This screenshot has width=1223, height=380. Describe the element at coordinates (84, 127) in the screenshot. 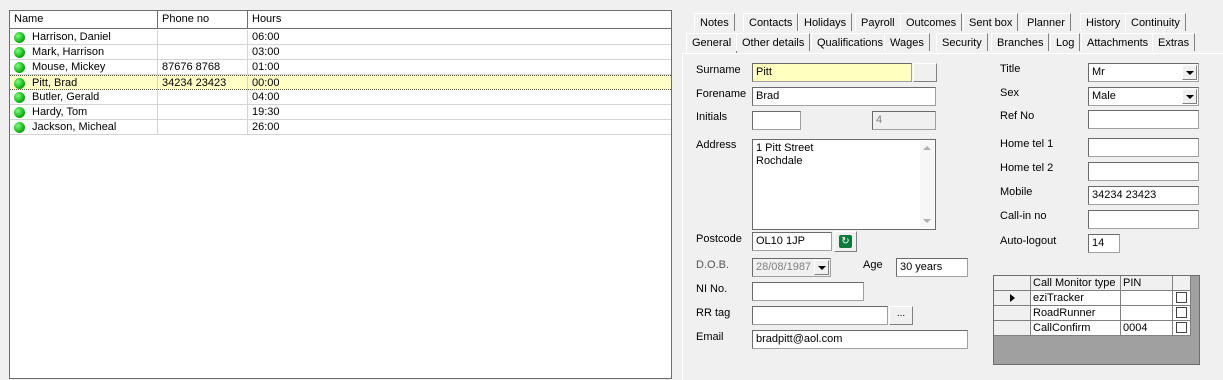

I see `name-cell: Jackson, Micheal` at that location.